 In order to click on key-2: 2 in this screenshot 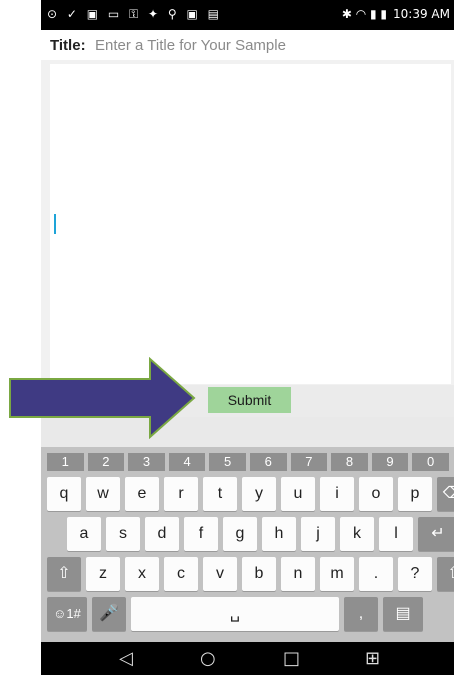, I will do `click(106, 462)`.